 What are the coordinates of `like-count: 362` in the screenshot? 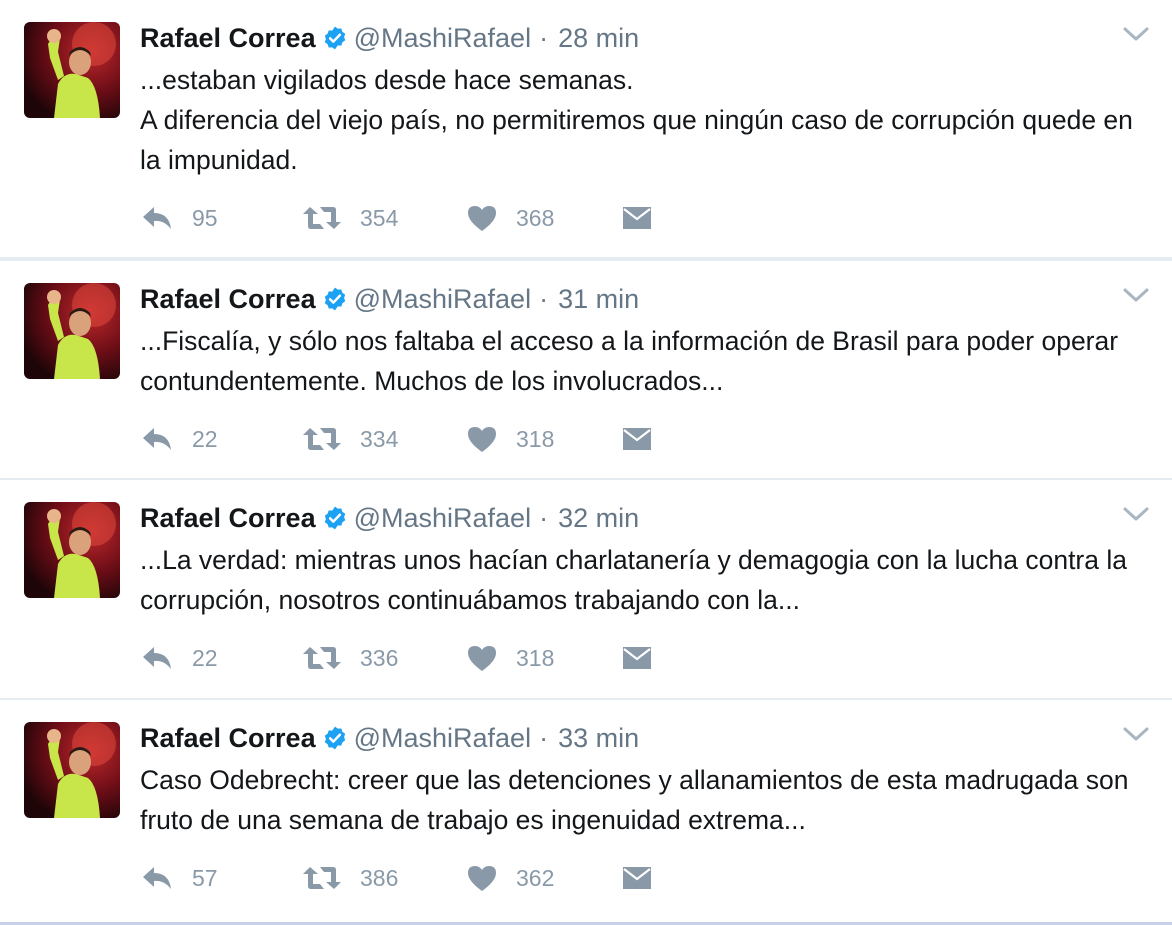 It's located at (535, 877).